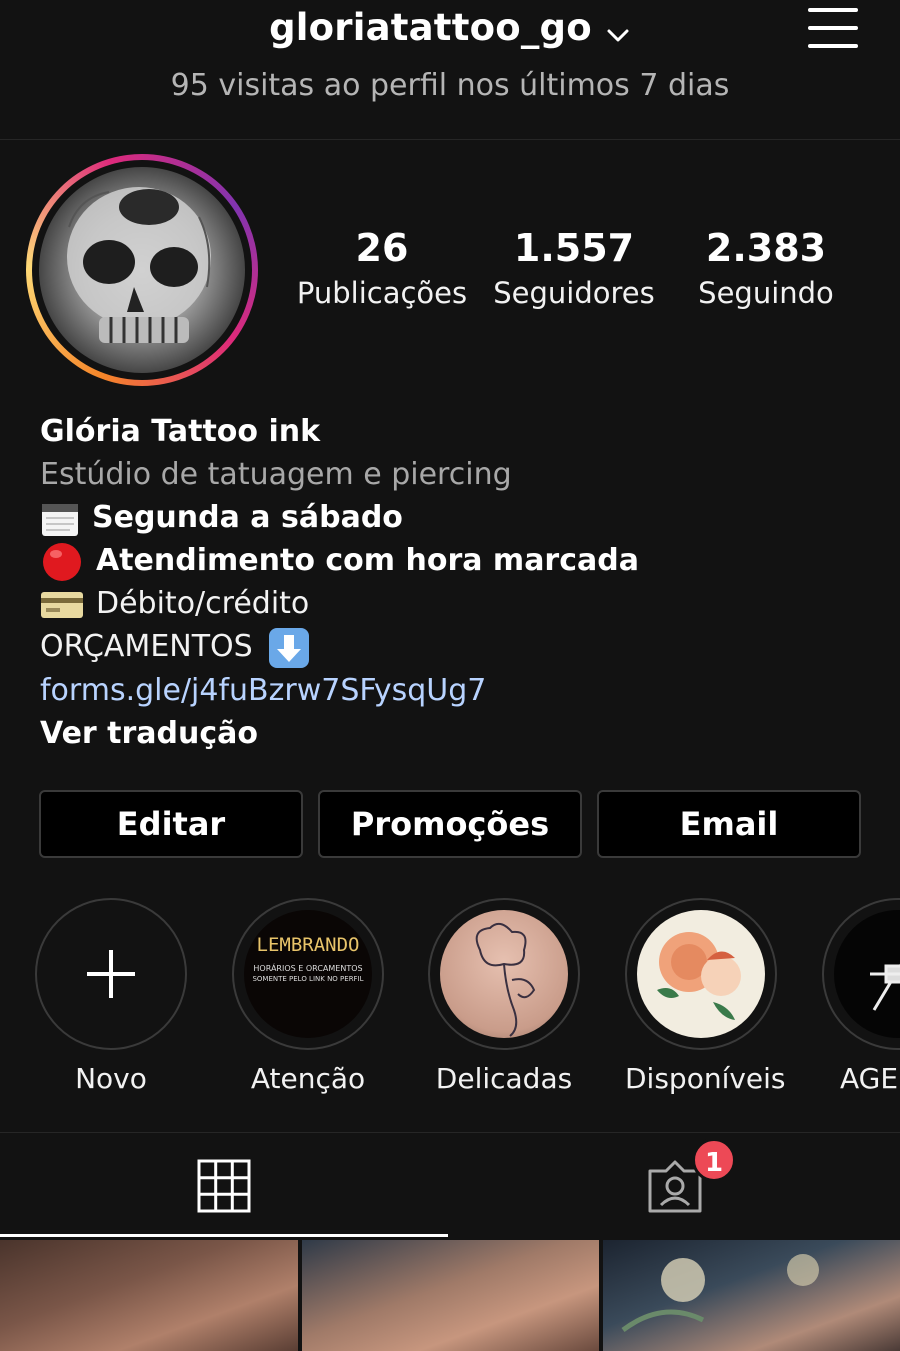 The height and width of the screenshot is (1351, 900). I want to click on highlight-label: Atenção, so click(308, 1078).